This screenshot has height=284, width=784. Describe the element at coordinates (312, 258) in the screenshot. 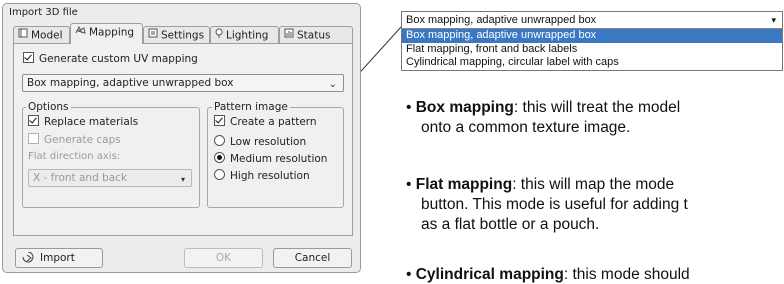

I see `cancel-button: Cancel` at that location.